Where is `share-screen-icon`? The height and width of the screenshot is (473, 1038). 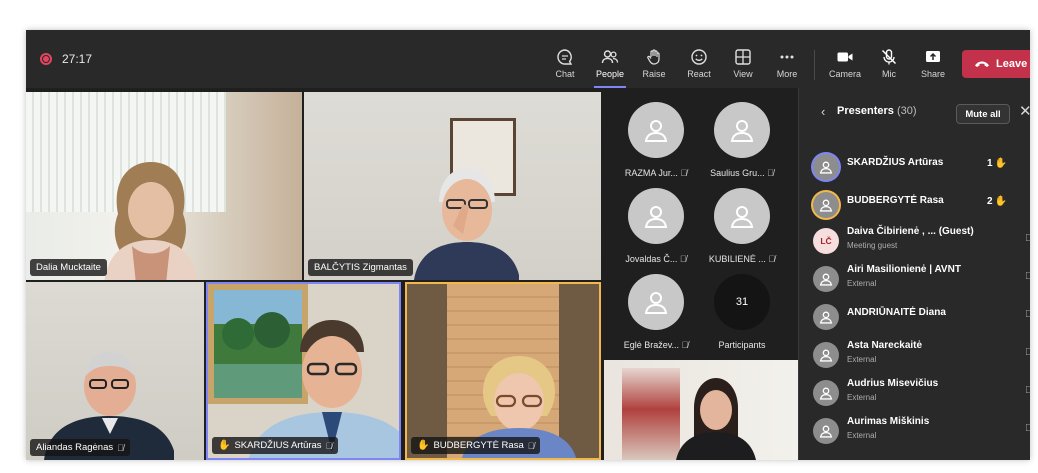 share-screen-icon is located at coordinates (933, 56).